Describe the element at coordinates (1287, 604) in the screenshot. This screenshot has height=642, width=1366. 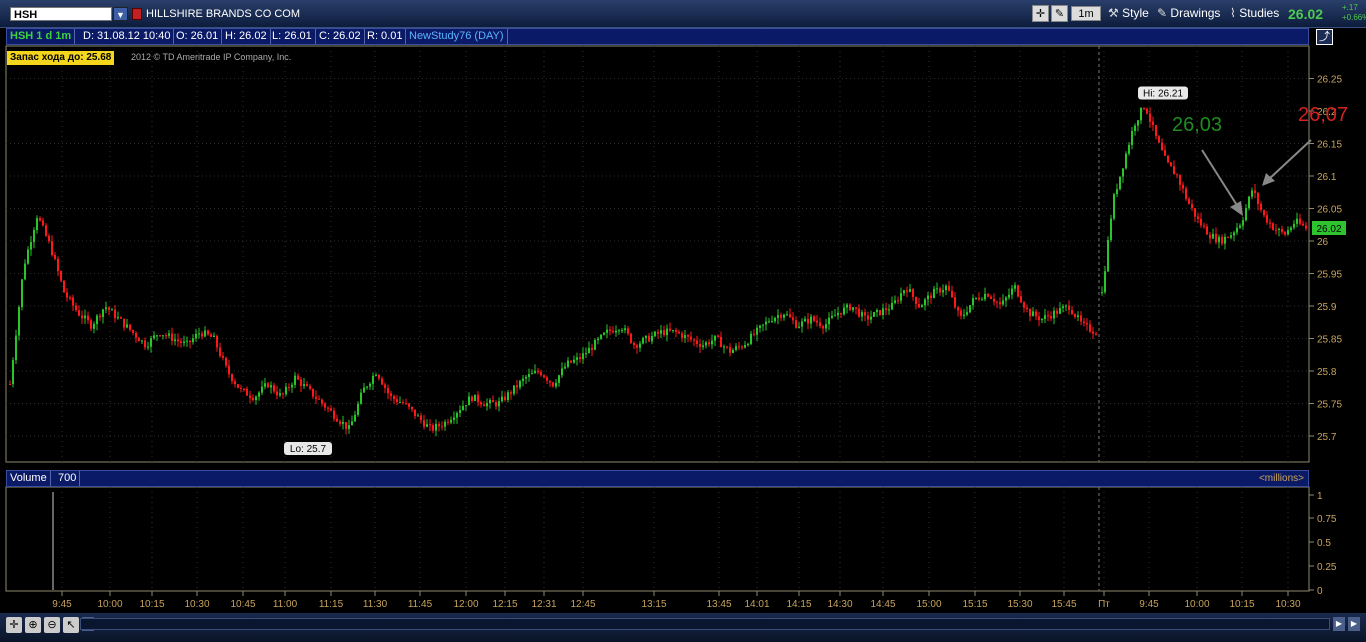
I see `x-tick-label: 10:30` at that location.